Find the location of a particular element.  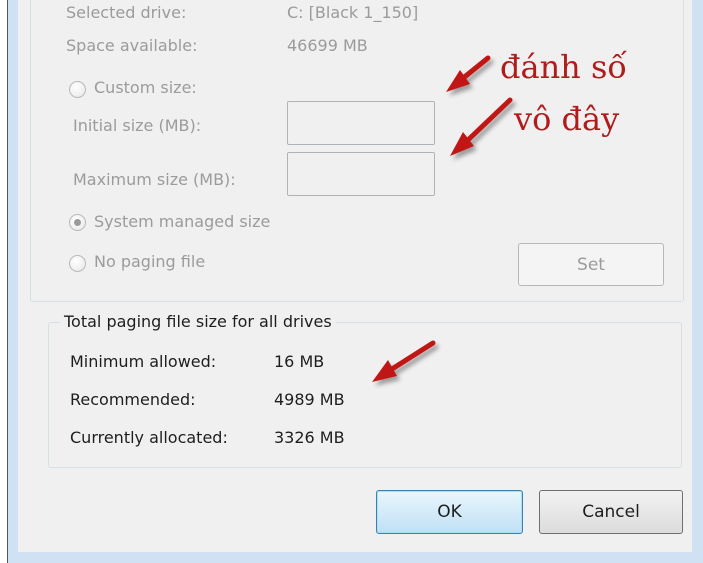

arrow-to-recommended-icon is located at coordinates (404, 361).